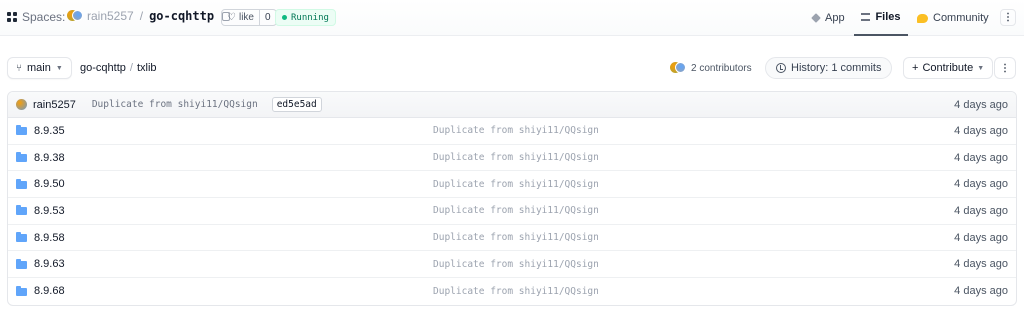  I want to click on tab-app-label: App, so click(835, 18).